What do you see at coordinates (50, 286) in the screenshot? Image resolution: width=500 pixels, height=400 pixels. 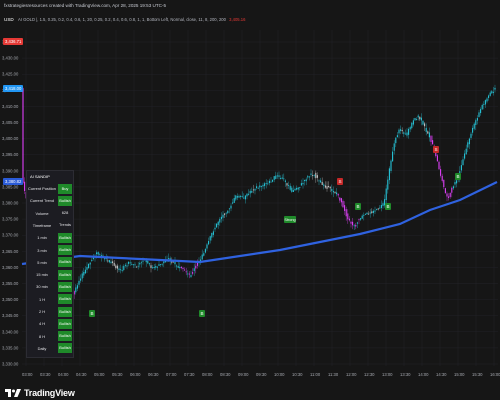 I see `dashboard-row: 30 min Bullish` at bounding box center [50, 286].